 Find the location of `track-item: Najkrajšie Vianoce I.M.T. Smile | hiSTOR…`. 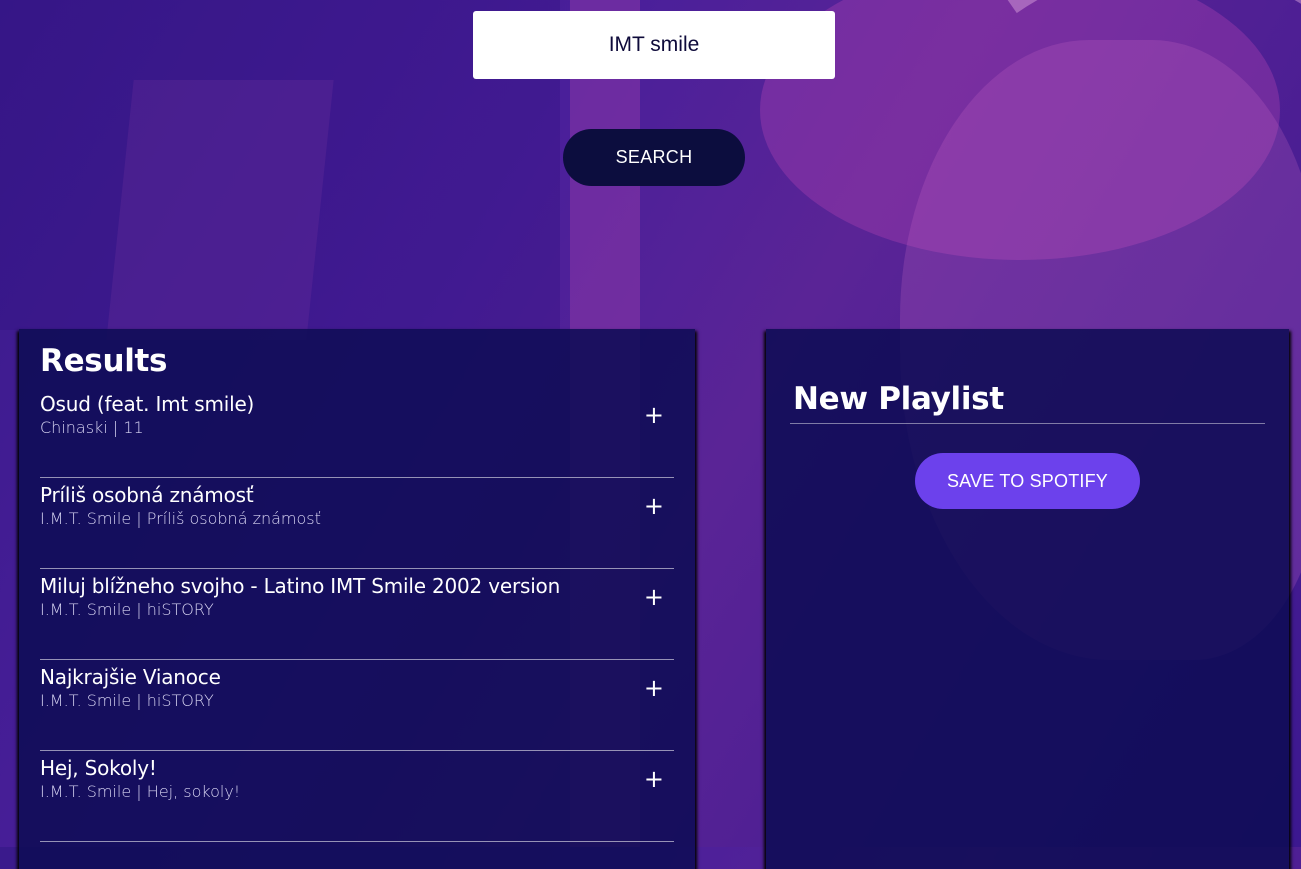

track-item: Najkrajšie Vianoce I.M.T. Smile | hiSTOR… is located at coordinates (357, 705).